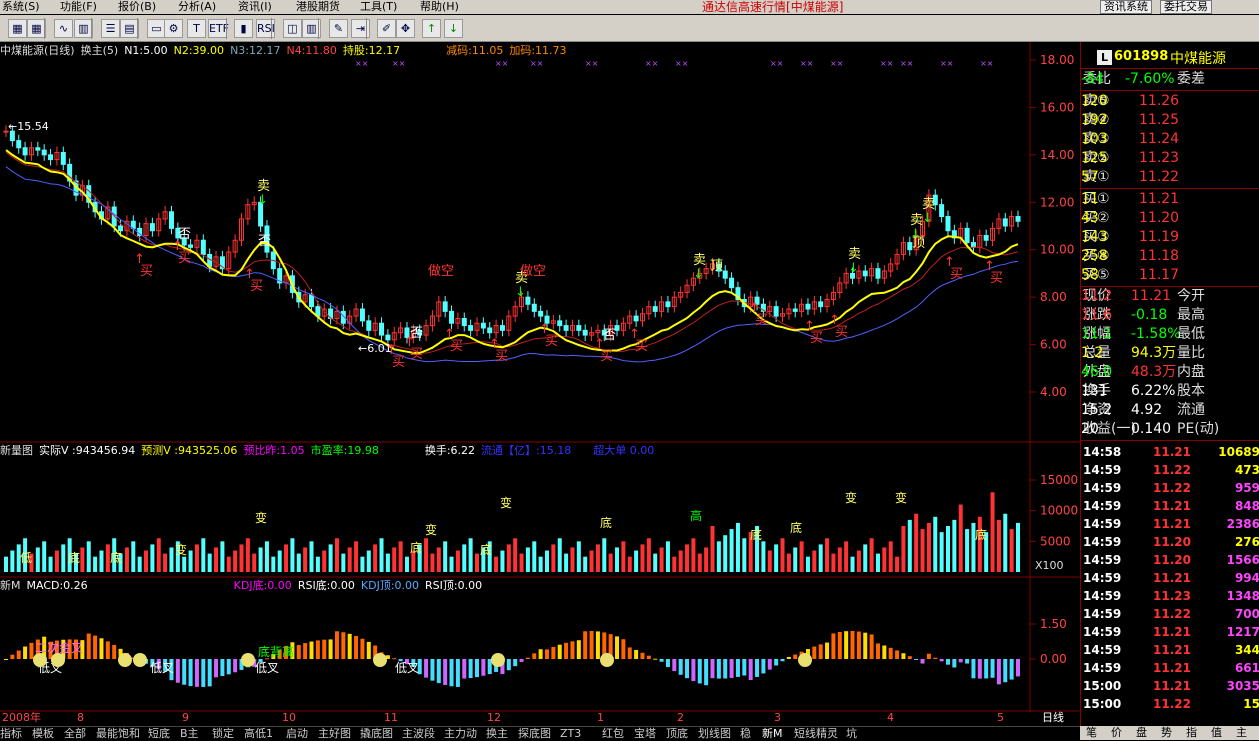 The height and width of the screenshot is (741, 1259). I want to click on vol-float: 流通【亿】:15.18, so click(526, 450).